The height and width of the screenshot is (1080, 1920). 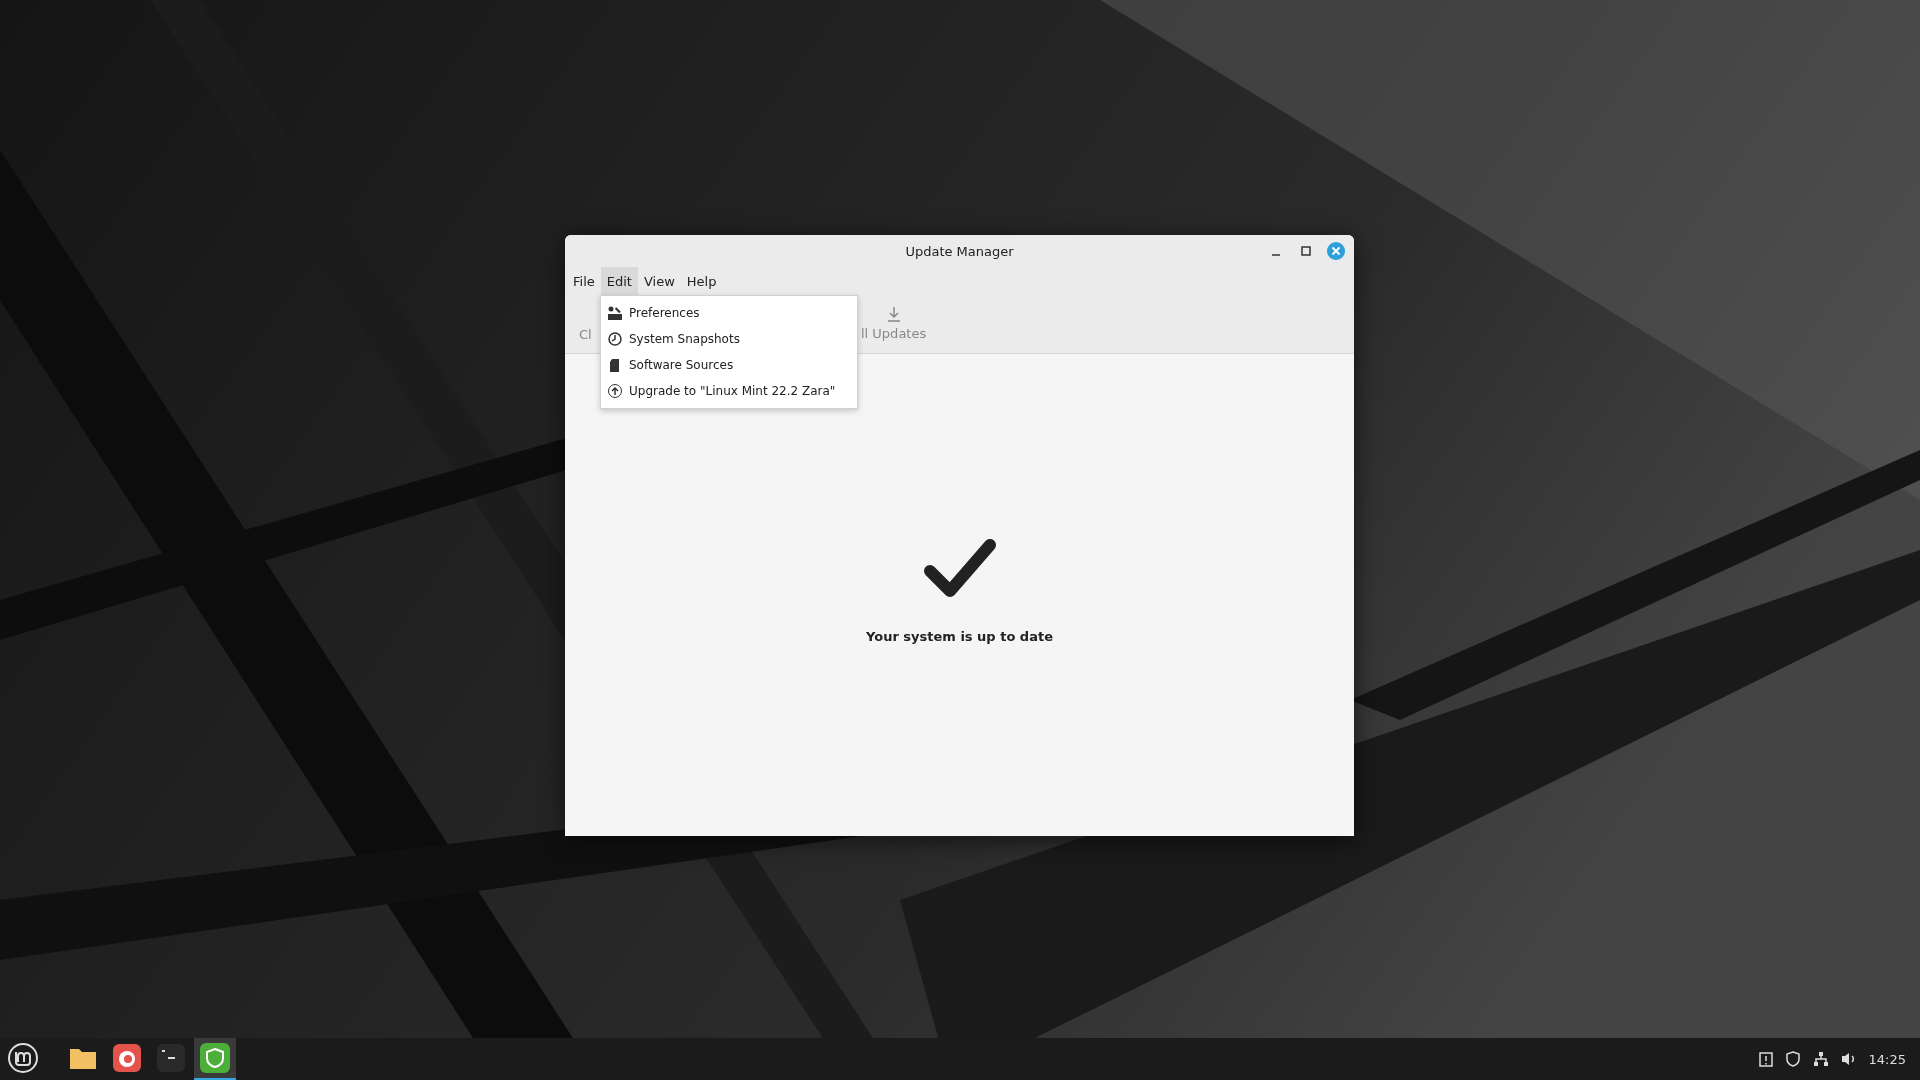 I want to click on network-icon, so click(x=1820, y=1059).